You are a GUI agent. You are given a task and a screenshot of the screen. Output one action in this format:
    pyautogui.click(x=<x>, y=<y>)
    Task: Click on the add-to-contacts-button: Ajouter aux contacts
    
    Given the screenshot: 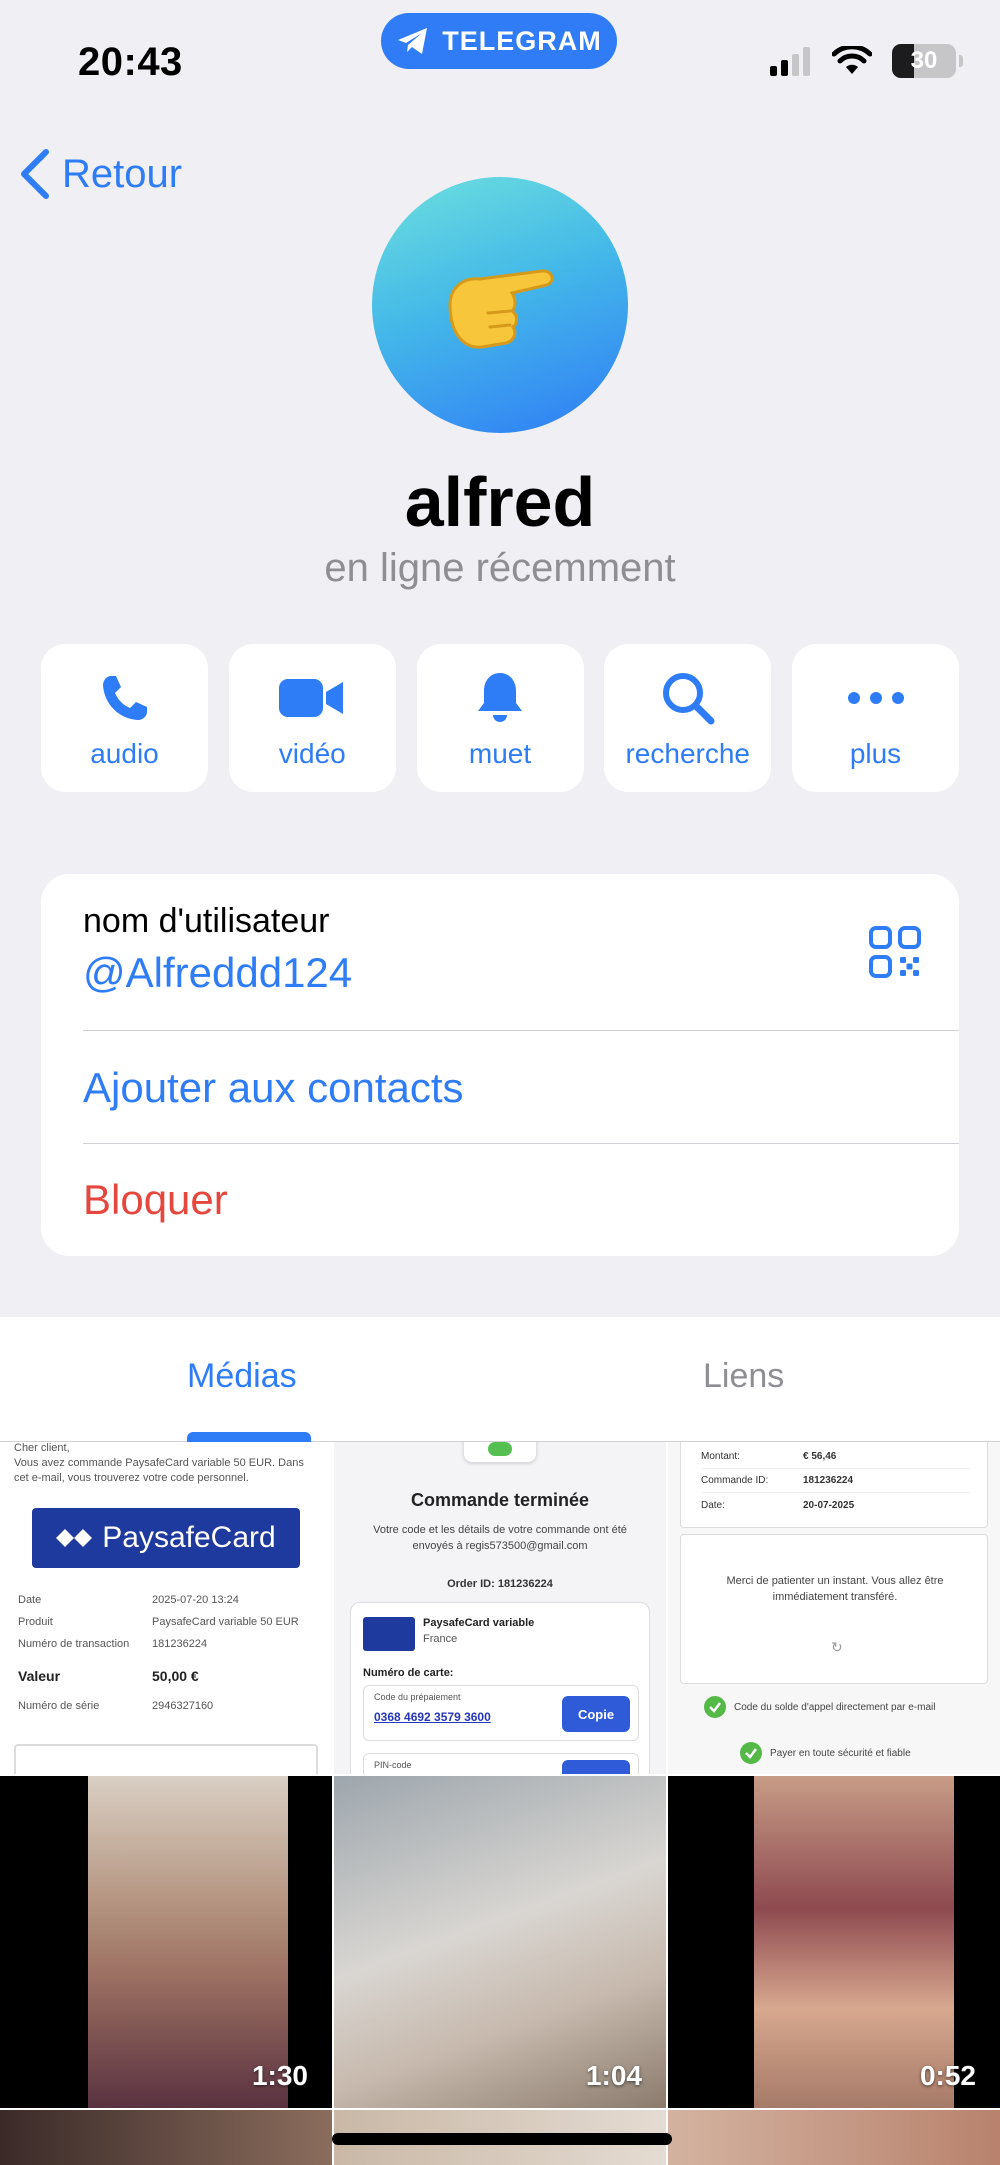 What is the action you would take?
    pyautogui.click(x=273, y=1088)
    